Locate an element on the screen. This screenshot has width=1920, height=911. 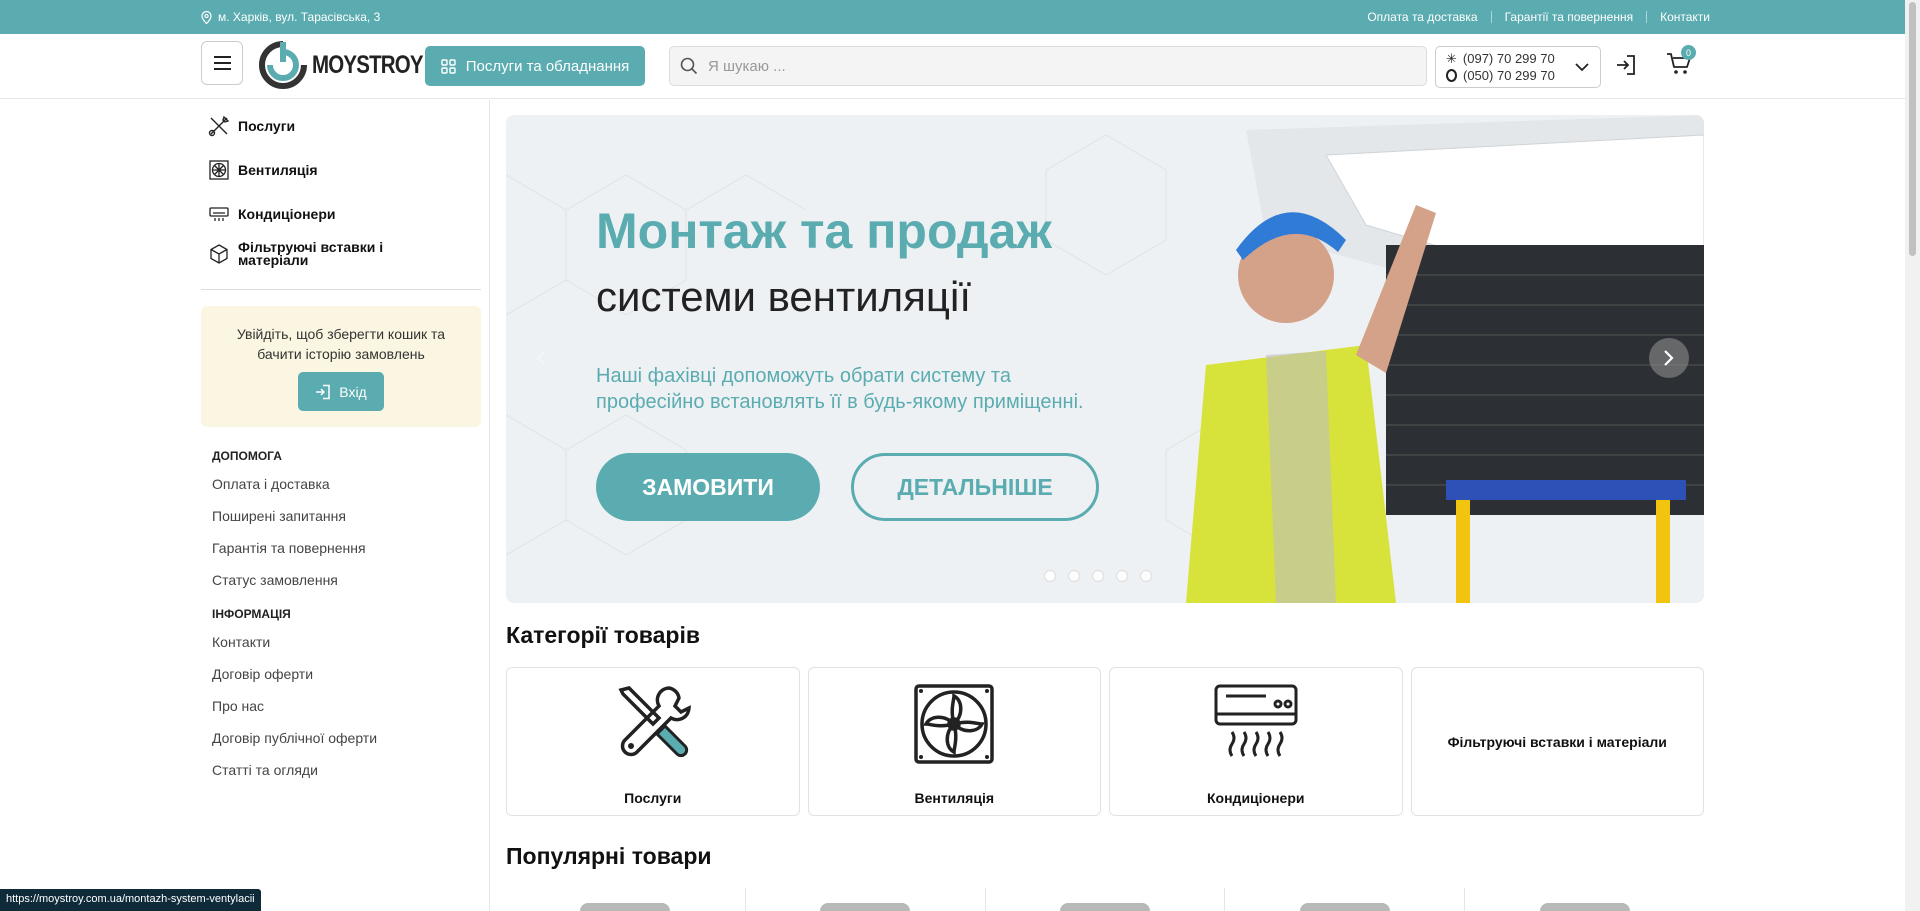
banner-title-line-1: Монтаж та продаж is located at coordinates (824, 231).